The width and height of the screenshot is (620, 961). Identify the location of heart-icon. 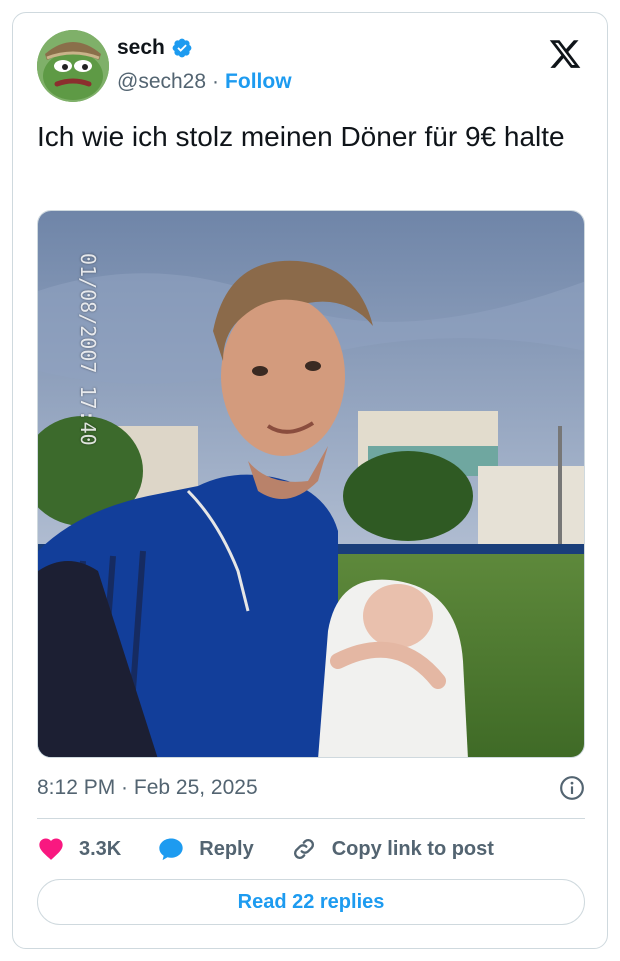
(51, 849).